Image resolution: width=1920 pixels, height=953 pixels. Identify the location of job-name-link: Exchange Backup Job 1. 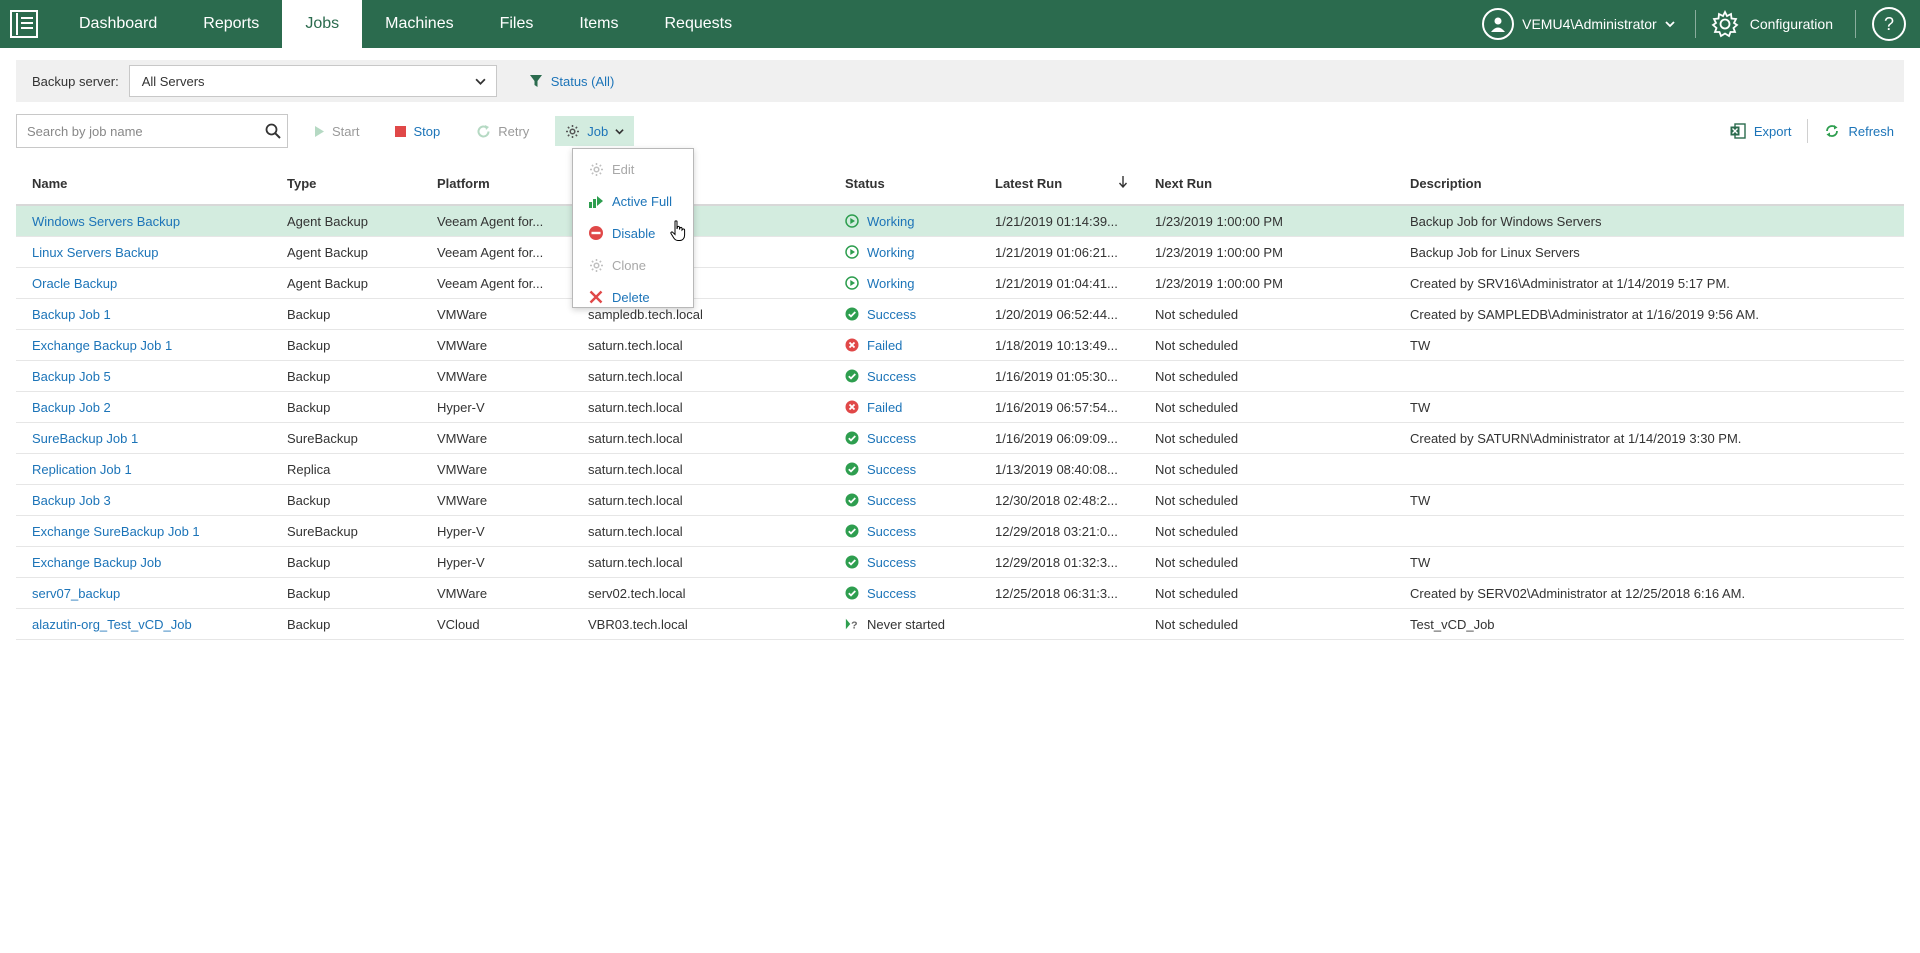
(143, 345).